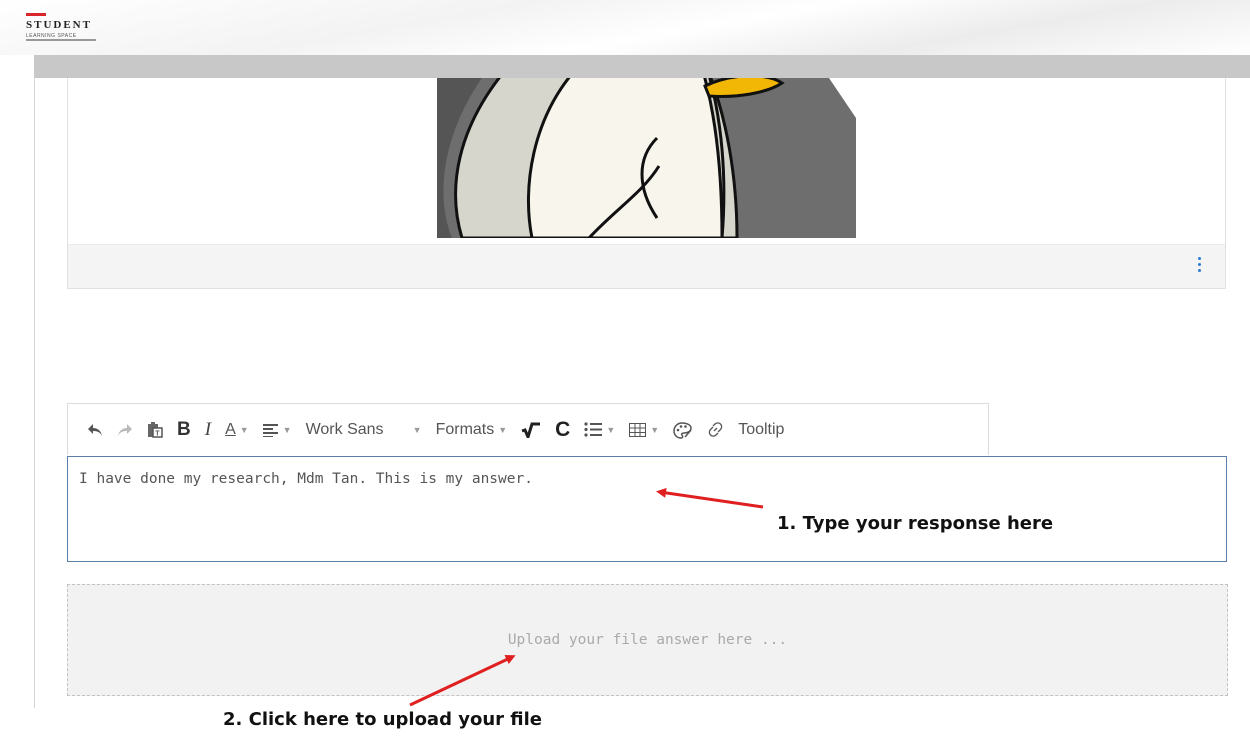 This screenshot has width=1250, height=739. I want to click on undo-icon, so click(95, 429).